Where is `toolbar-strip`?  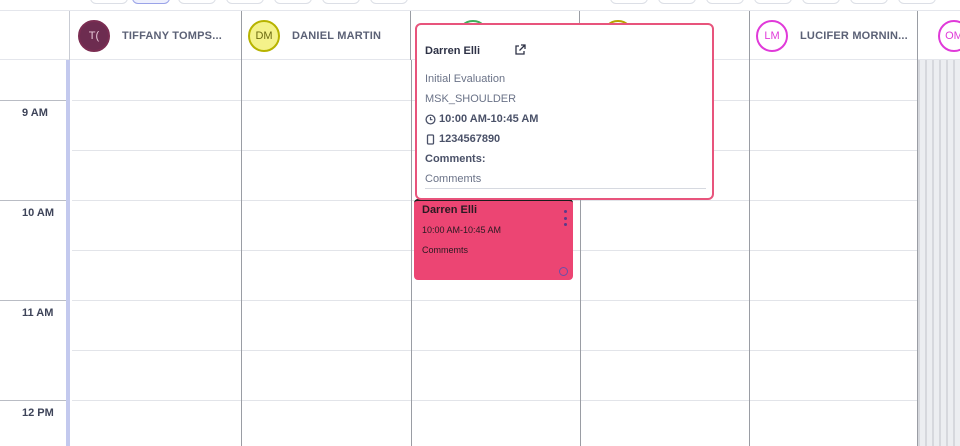 toolbar-strip is located at coordinates (480, 5).